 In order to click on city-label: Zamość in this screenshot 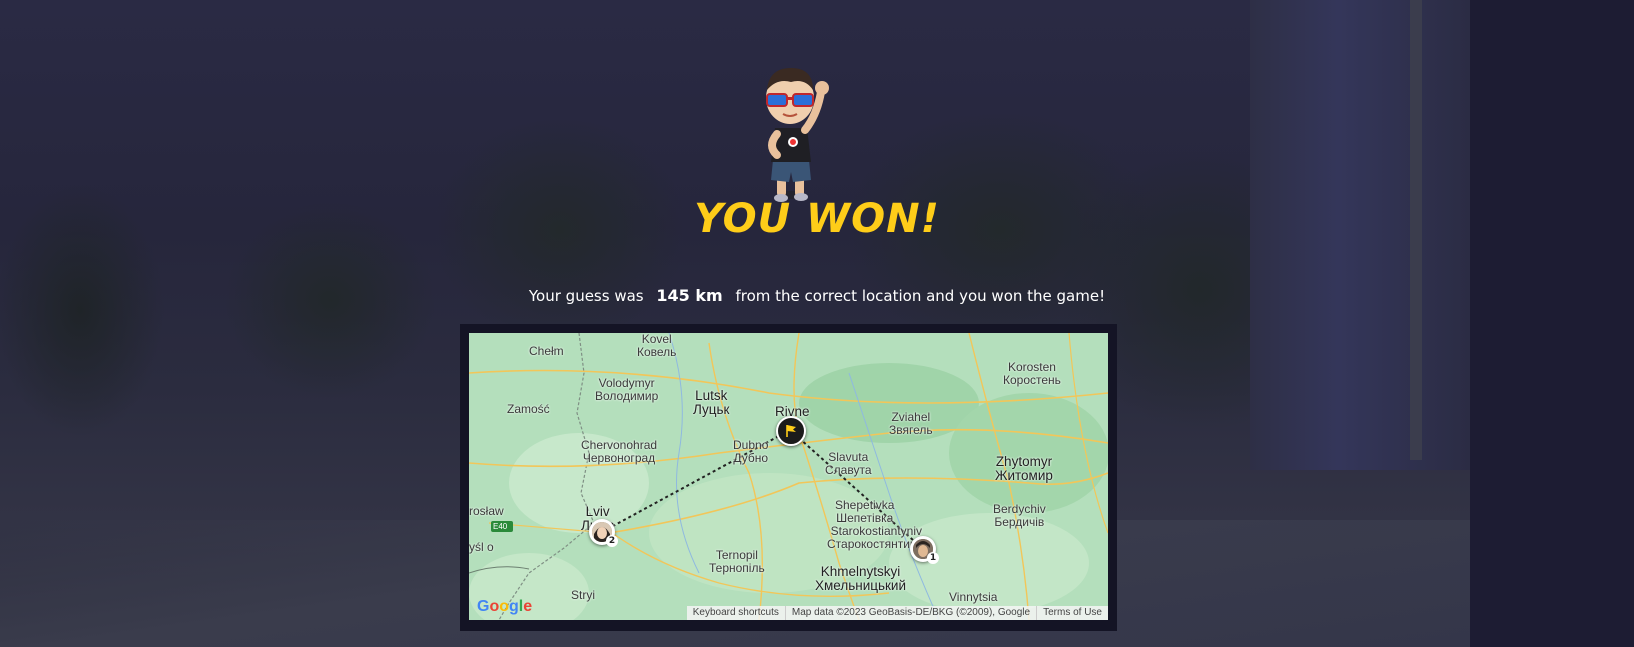, I will do `click(528, 409)`.